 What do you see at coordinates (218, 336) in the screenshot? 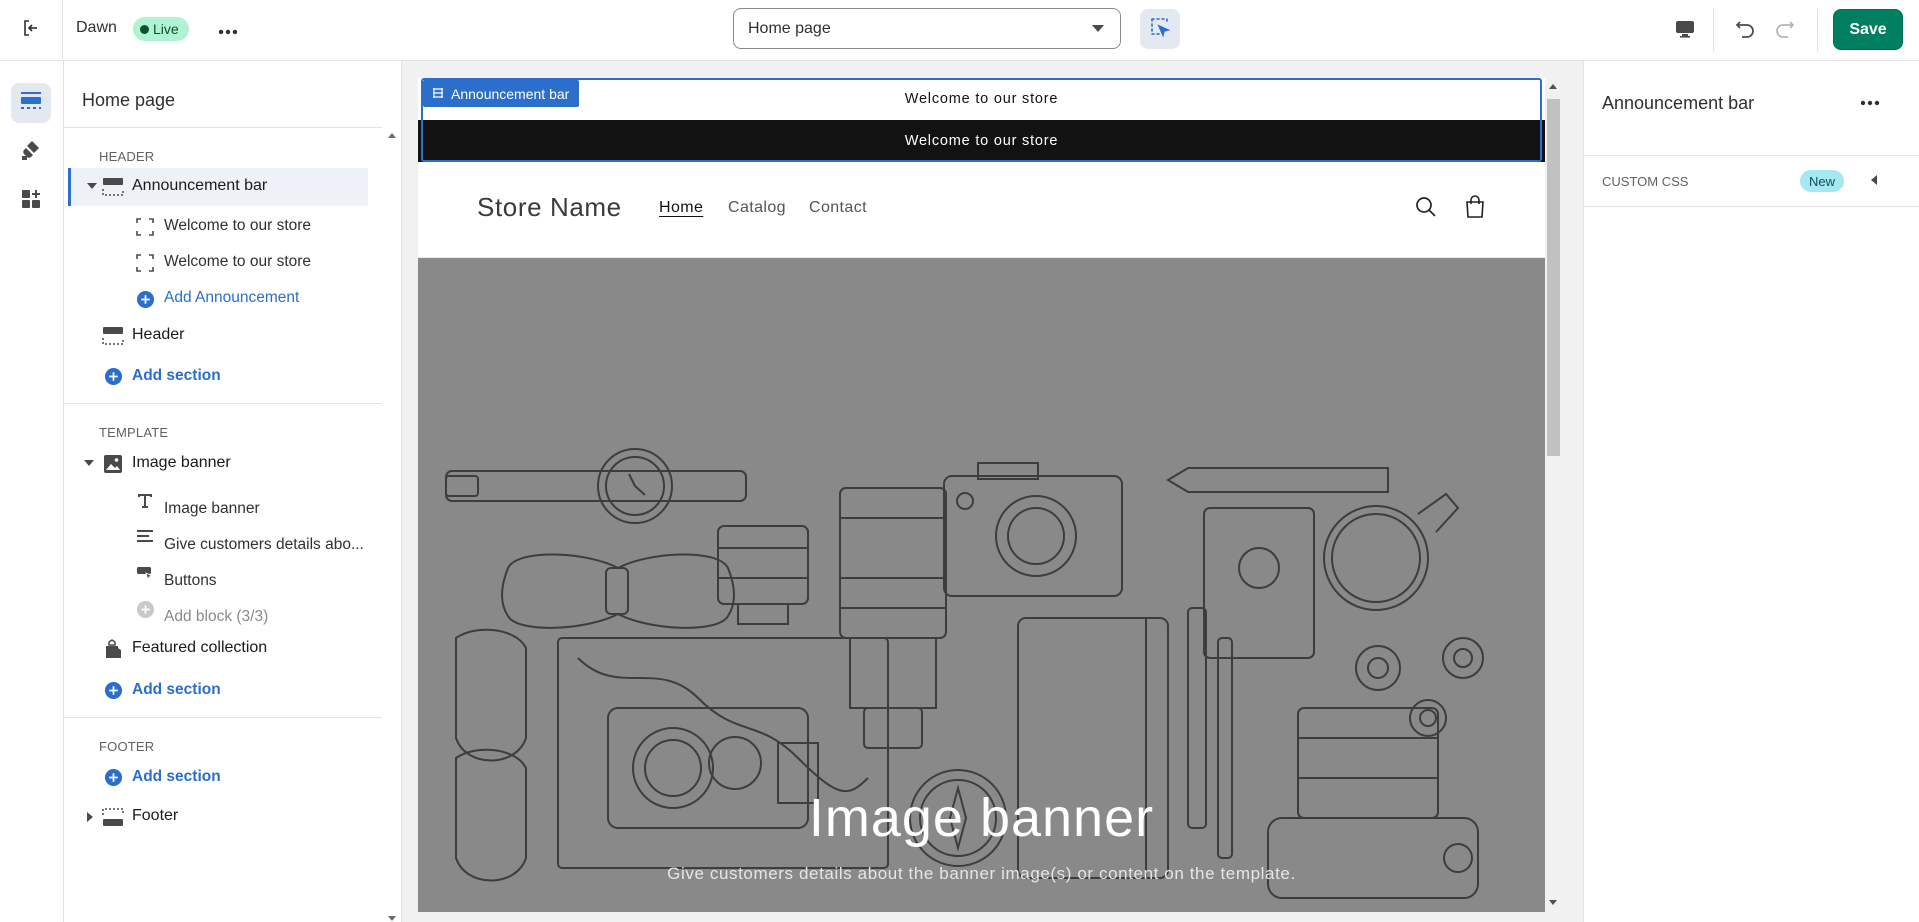
I see `section-header: Header` at bounding box center [218, 336].